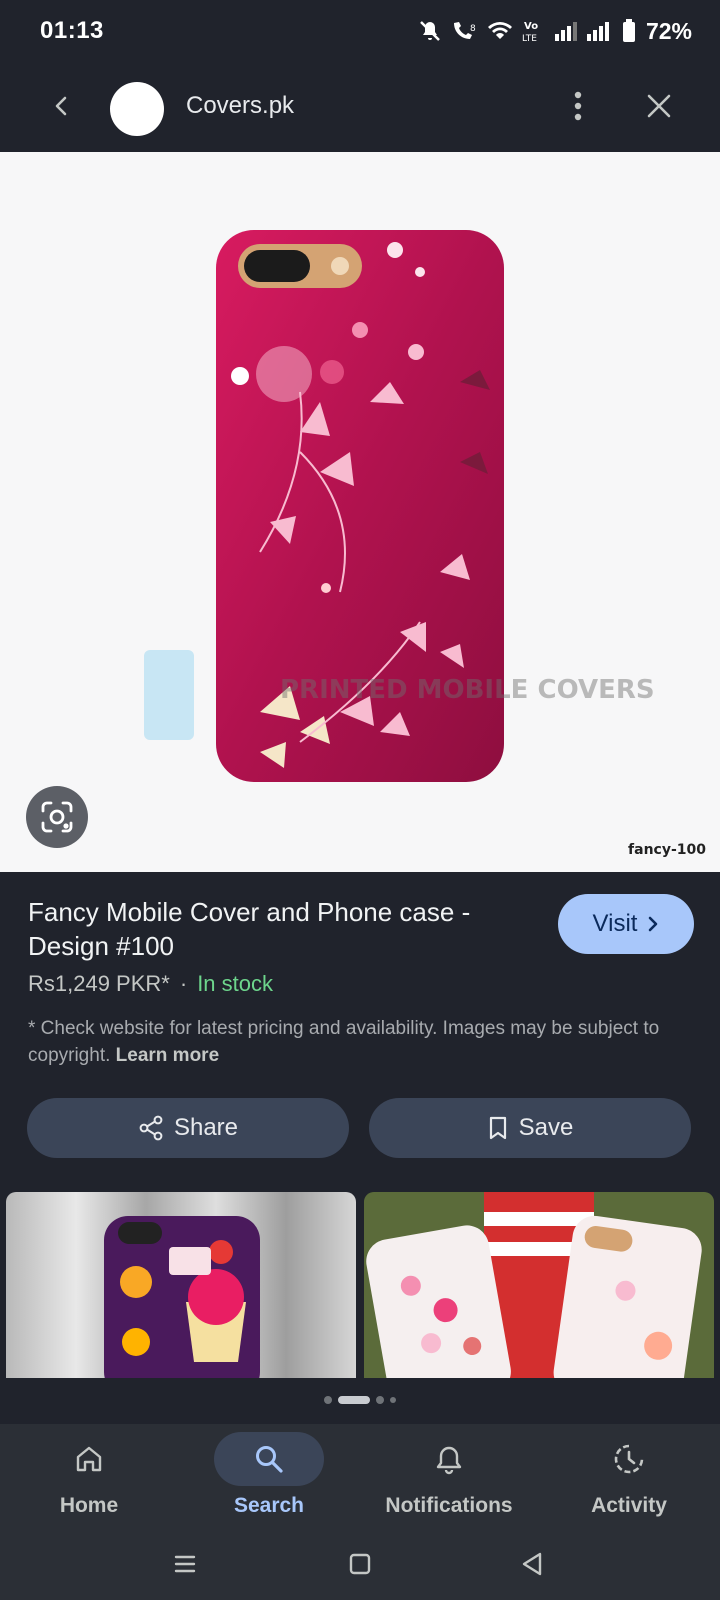  I want to click on system-navigation-bar, so click(360, 1562).